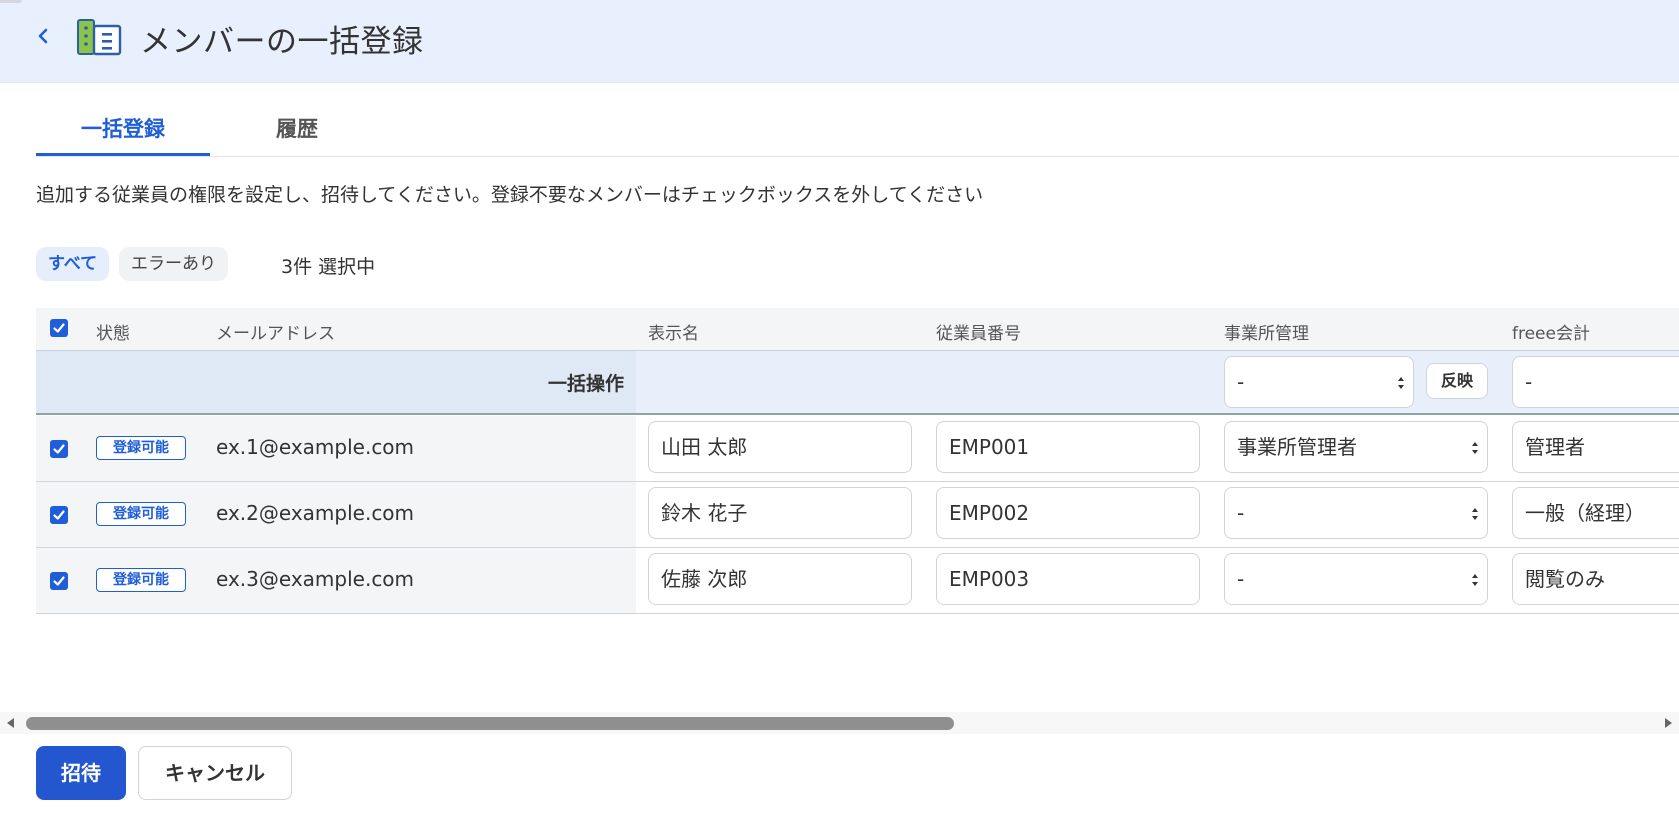  I want to click on column-header-display-name: 表示名, so click(673, 334).